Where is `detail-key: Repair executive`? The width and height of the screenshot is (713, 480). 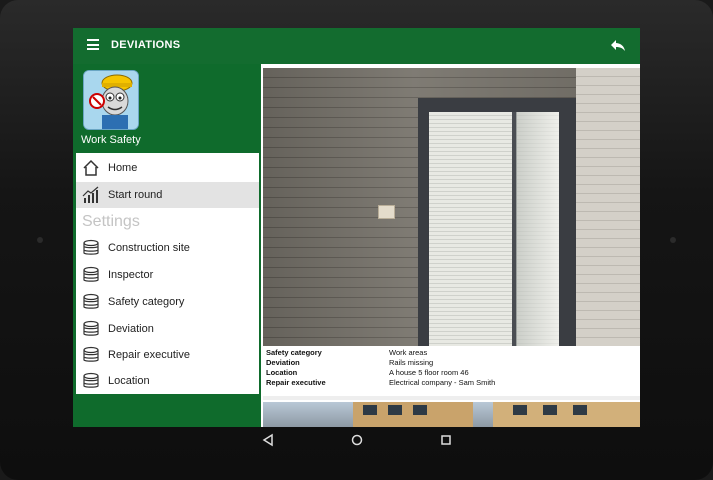 detail-key: Repair executive is located at coordinates (296, 382).